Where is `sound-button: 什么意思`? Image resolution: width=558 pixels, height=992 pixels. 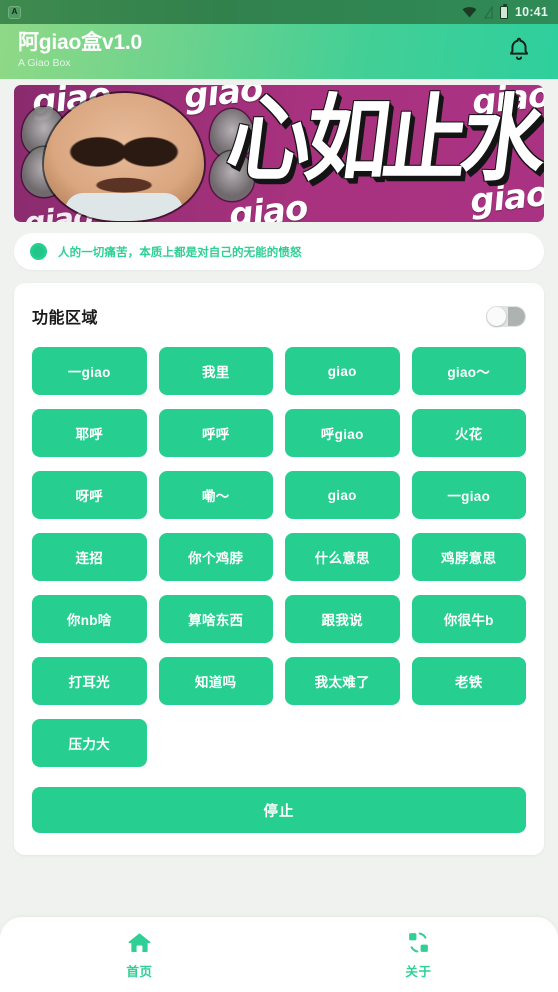 sound-button: 什么意思 is located at coordinates (342, 557).